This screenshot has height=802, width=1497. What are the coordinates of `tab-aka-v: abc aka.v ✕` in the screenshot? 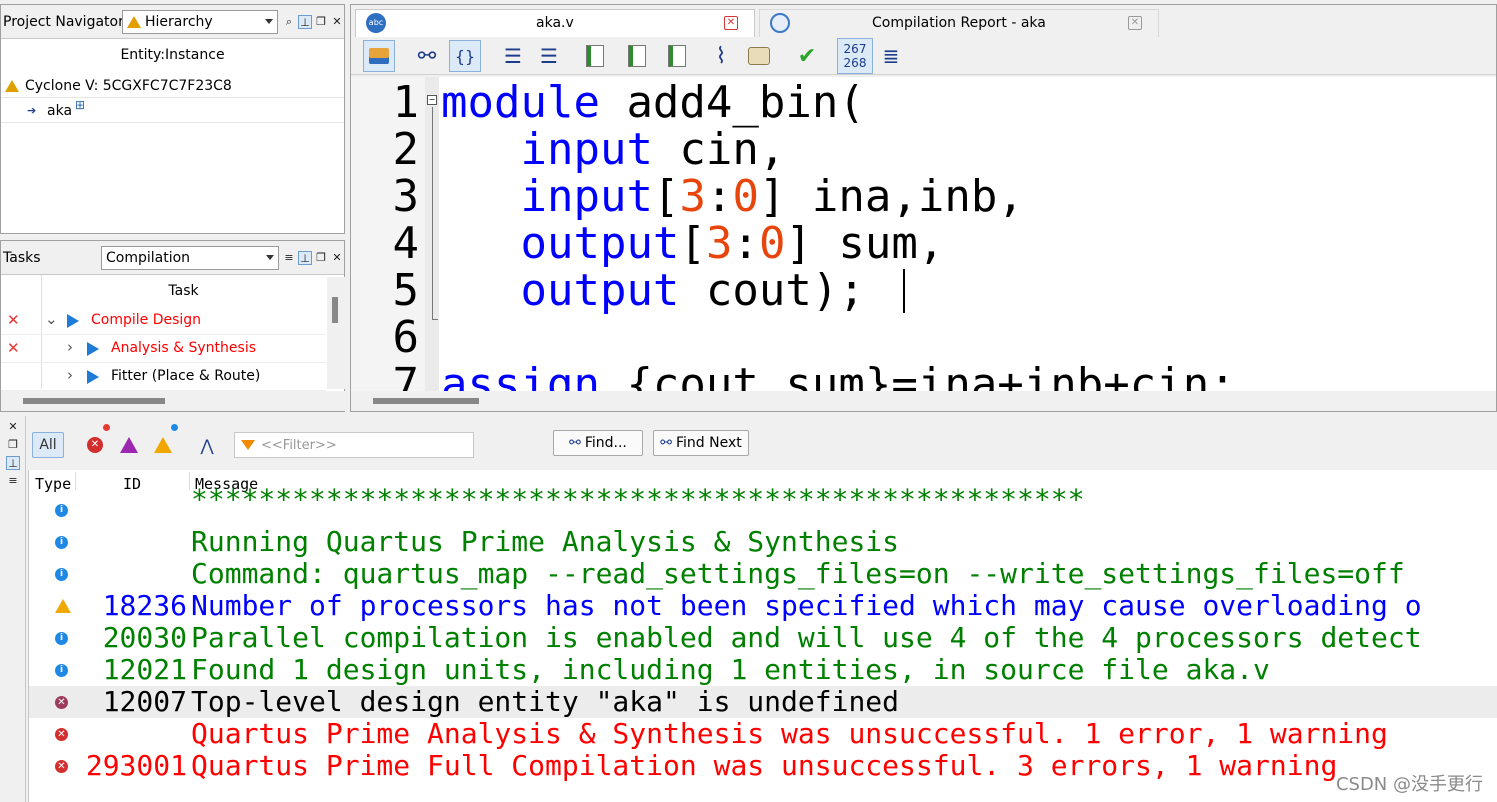 It's located at (555, 23).